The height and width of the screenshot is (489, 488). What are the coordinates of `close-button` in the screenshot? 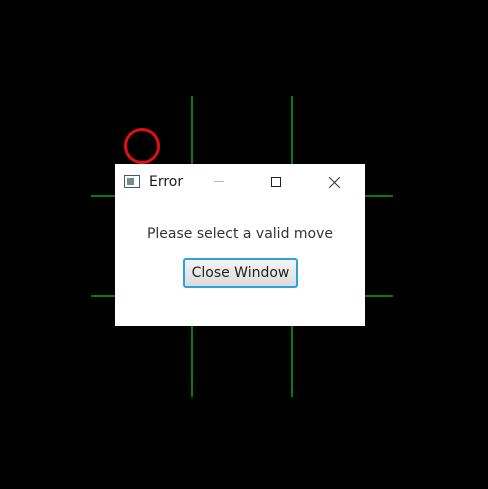 It's located at (334, 182).